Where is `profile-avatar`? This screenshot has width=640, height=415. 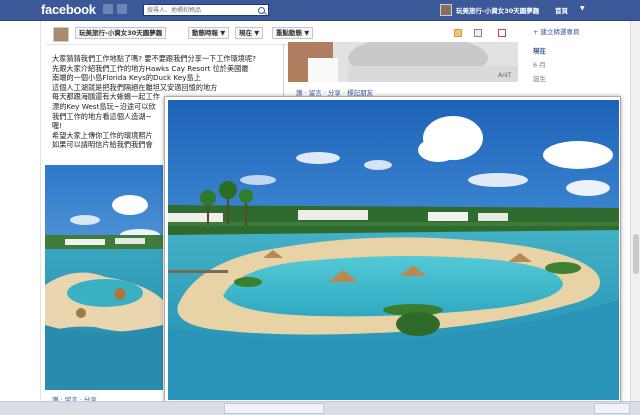 profile-avatar is located at coordinates (446, 10).